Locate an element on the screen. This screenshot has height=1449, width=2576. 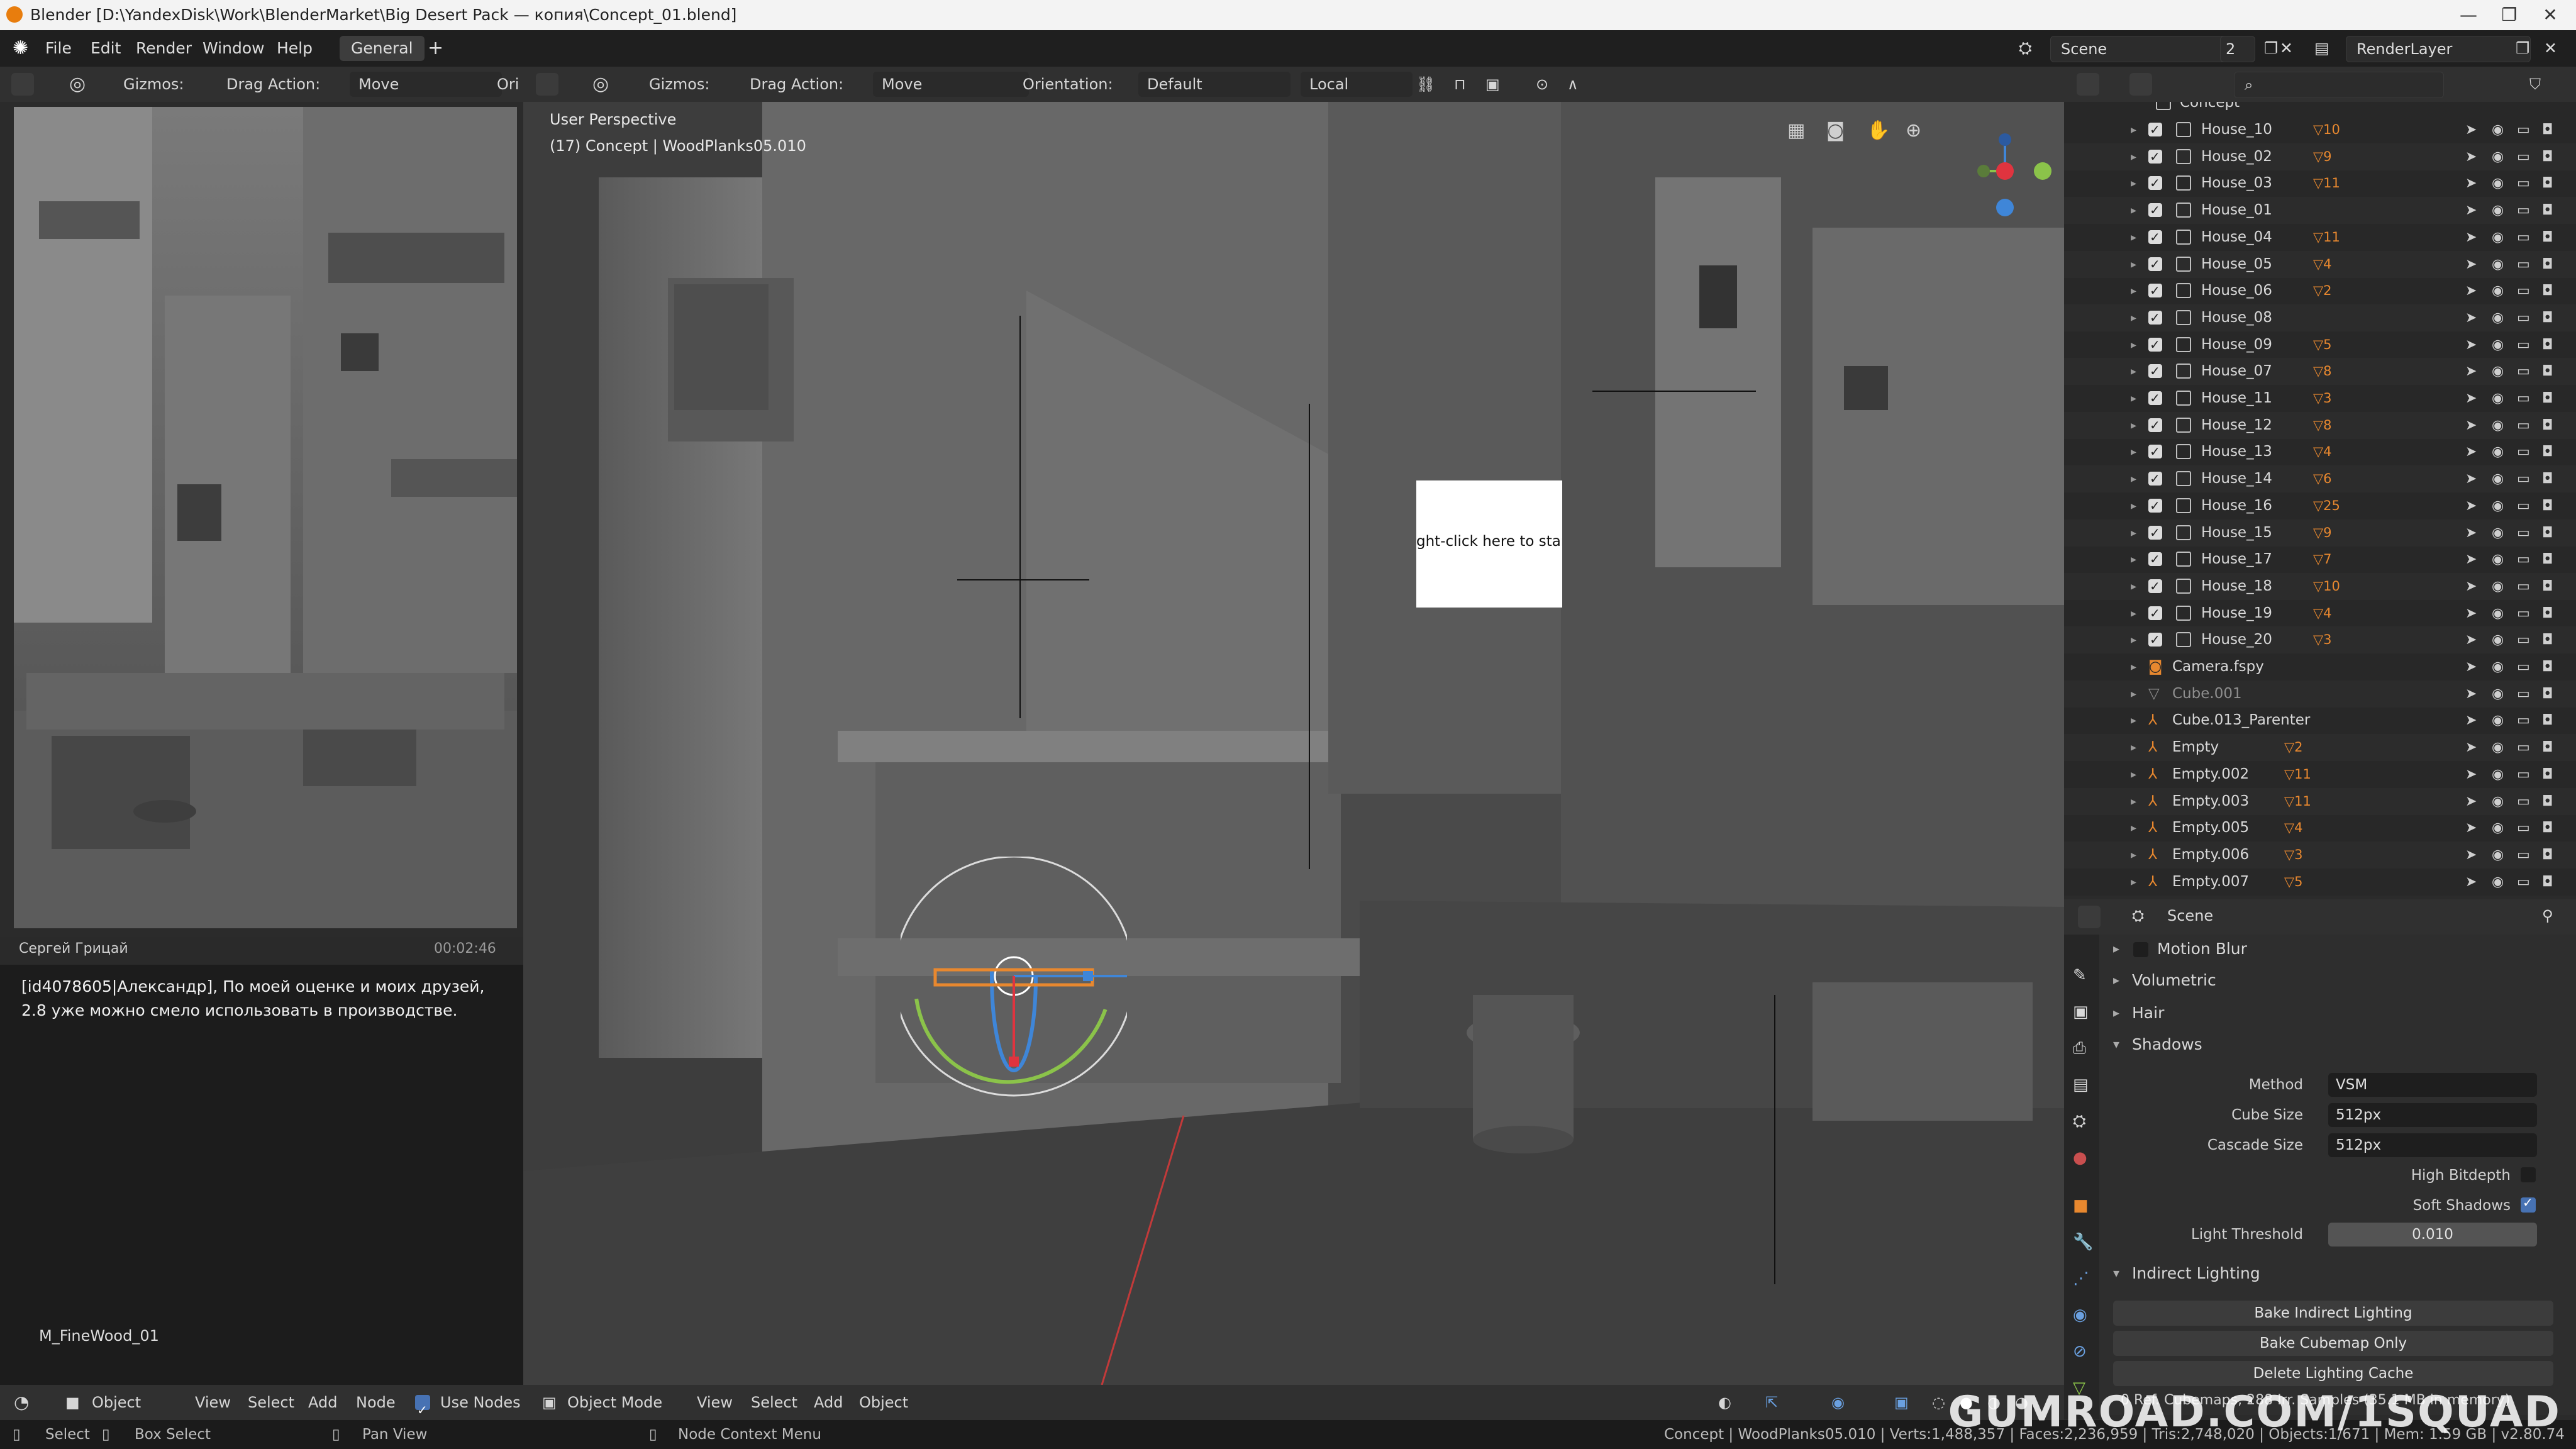
output-tab-icon: ⎙ is located at coordinates (2079, 1048).